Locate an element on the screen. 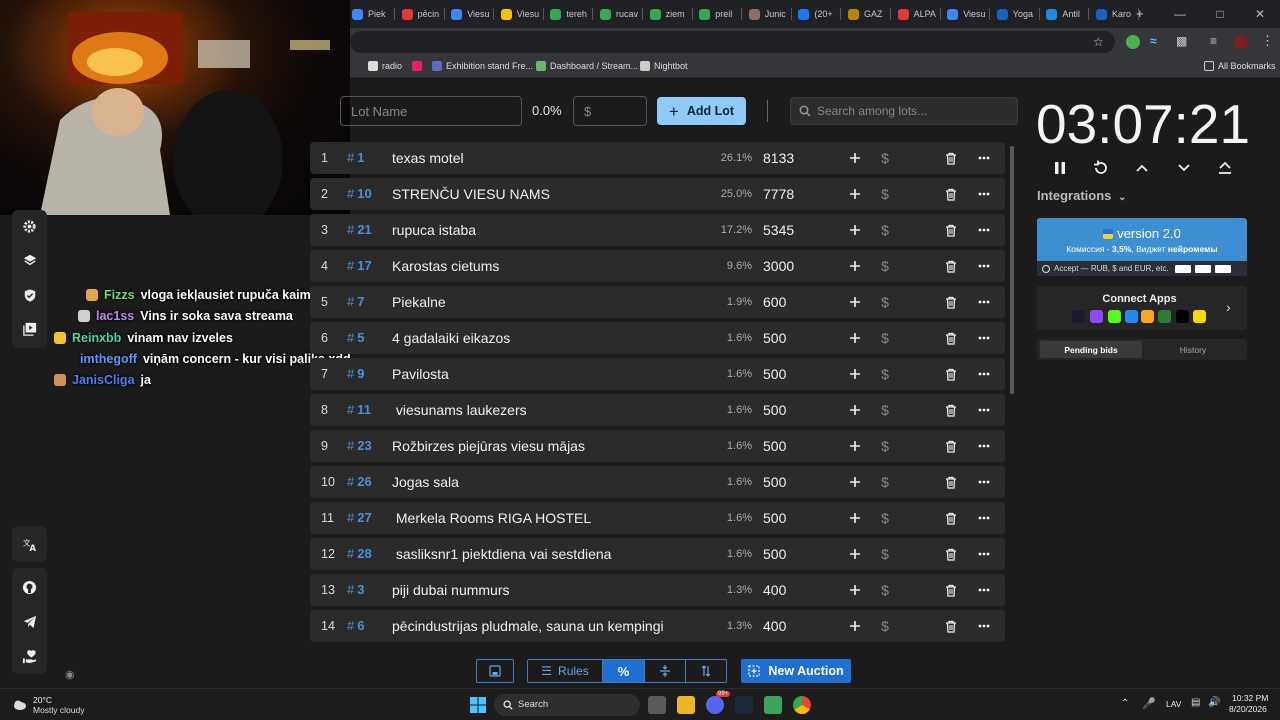 Image resolution: width=1280 pixels, height=720 pixels. task-view-icon is located at coordinates (657, 705).